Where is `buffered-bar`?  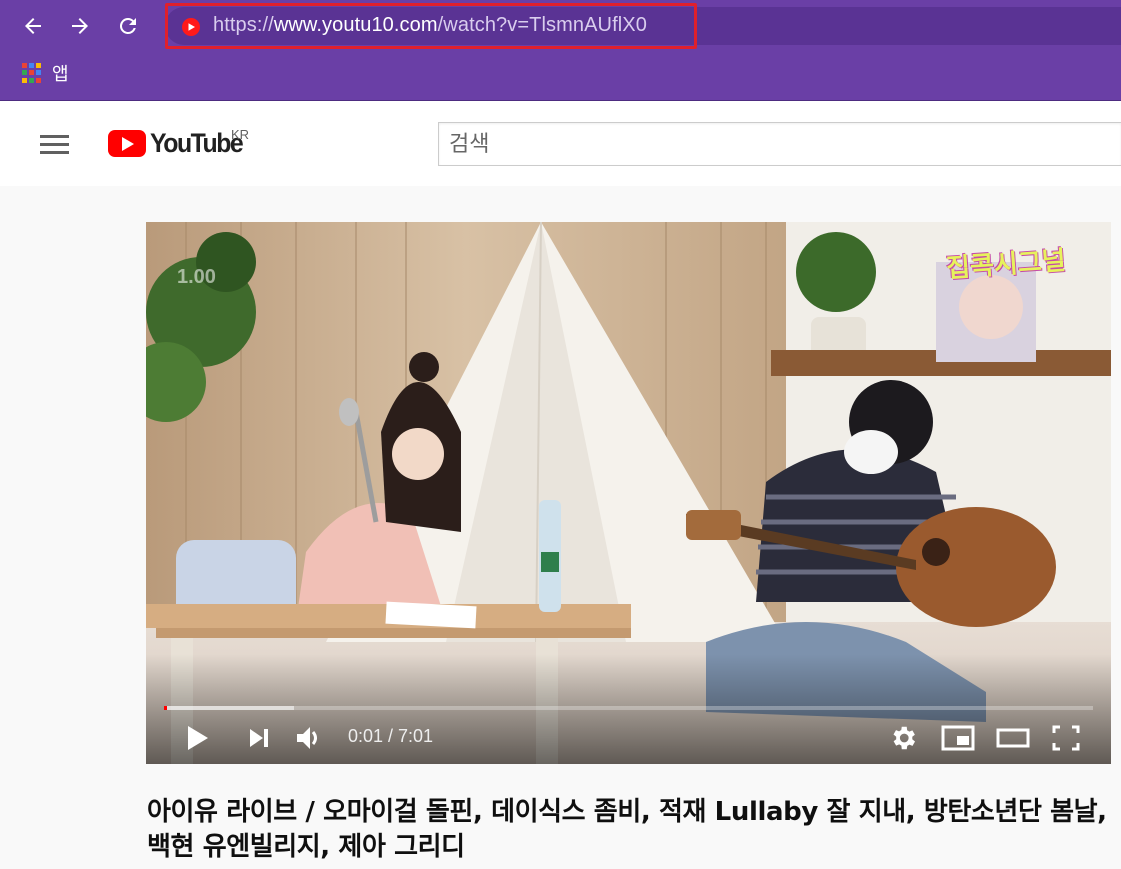 buffered-bar is located at coordinates (229, 708).